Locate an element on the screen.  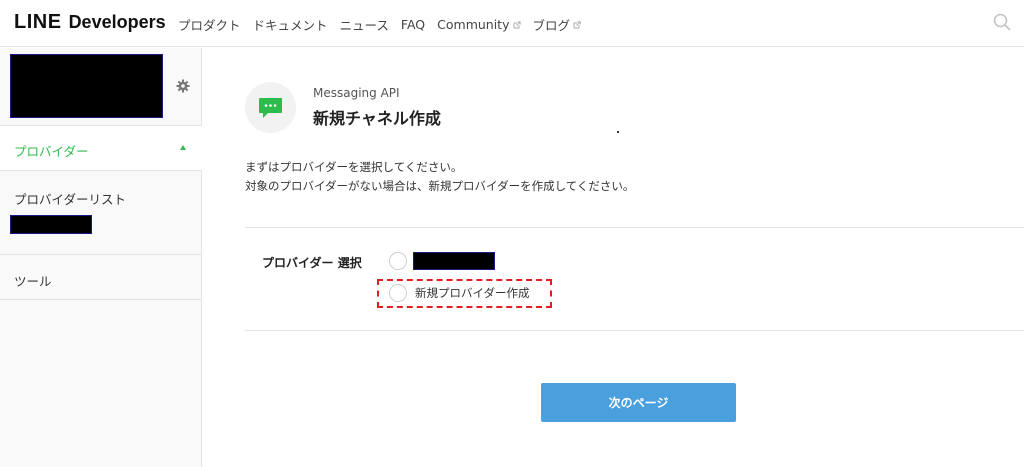
nav-documents-label: ドキュメント is located at coordinates (290, 25).